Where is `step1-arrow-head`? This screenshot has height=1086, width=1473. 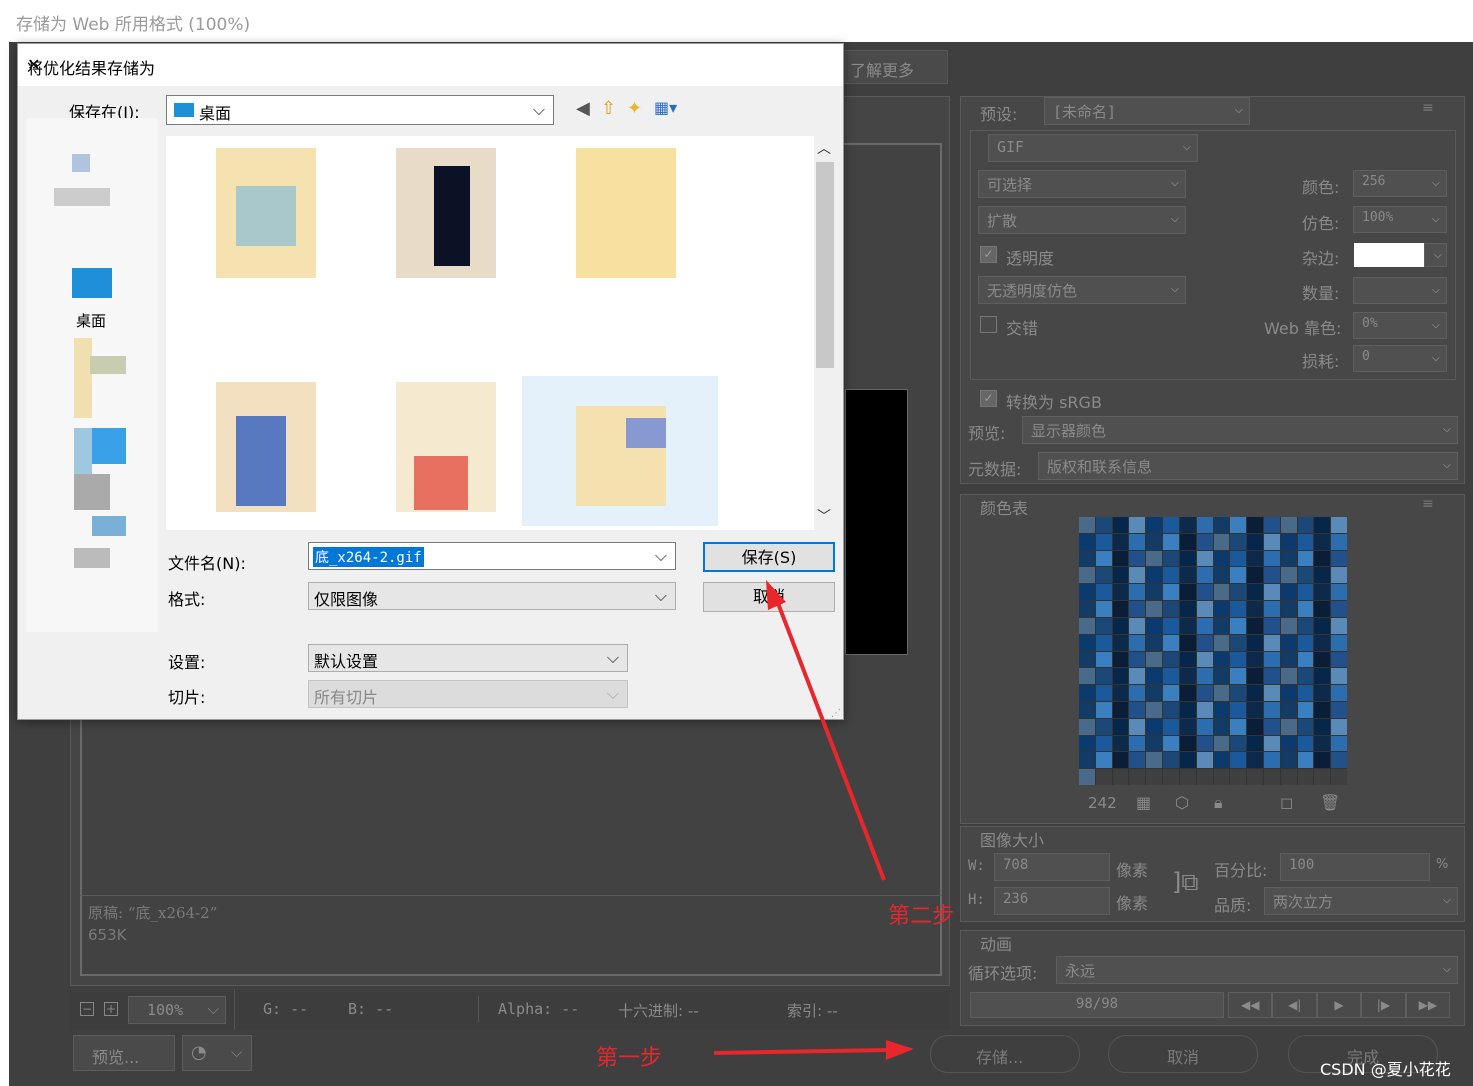 step1-arrow-head is located at coordinates (900, 1050).